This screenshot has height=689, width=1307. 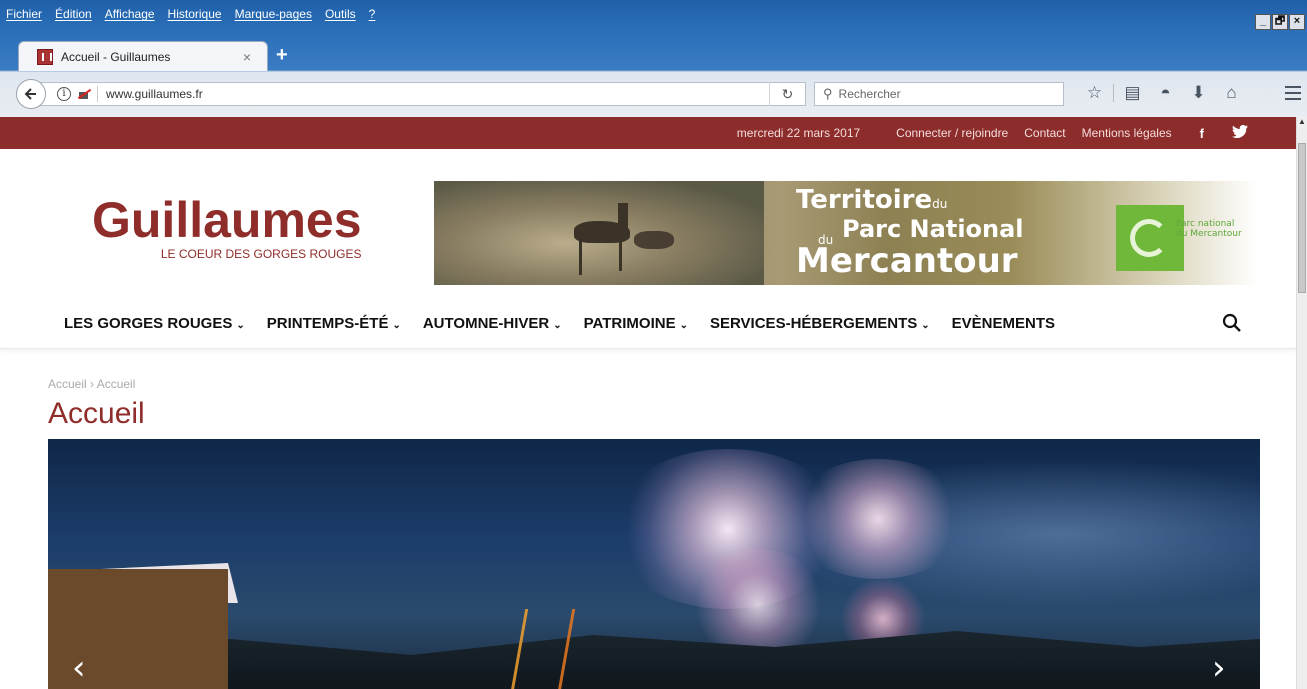 I want to click on scroll-thumb, so click(x=1302, y=218).